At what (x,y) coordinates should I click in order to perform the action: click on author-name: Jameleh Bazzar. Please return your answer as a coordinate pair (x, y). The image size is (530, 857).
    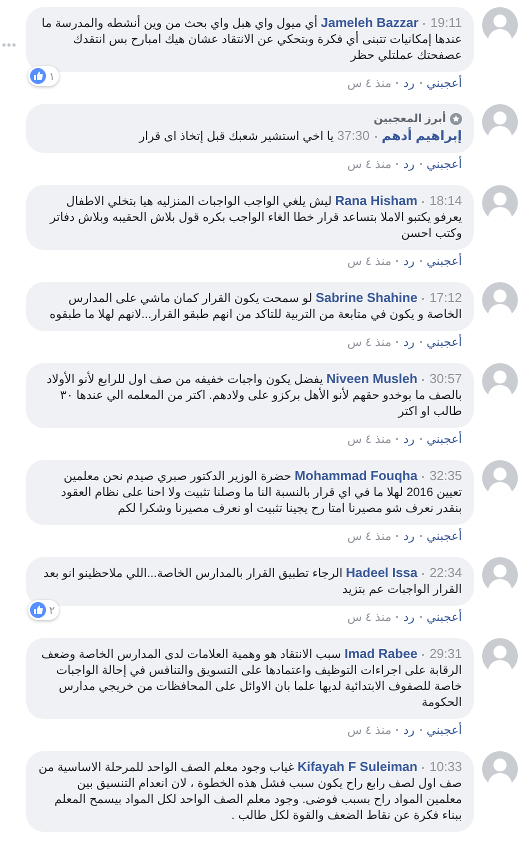
    Looking at the image, I should click on (369, 22).